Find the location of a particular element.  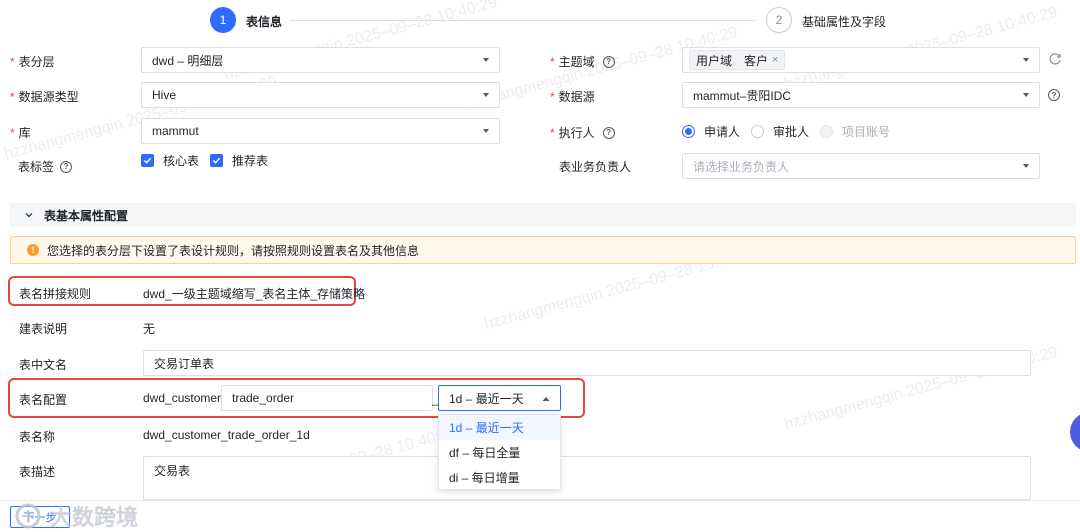

step-1-label: 表信息 is located at coordinates (264, 21).